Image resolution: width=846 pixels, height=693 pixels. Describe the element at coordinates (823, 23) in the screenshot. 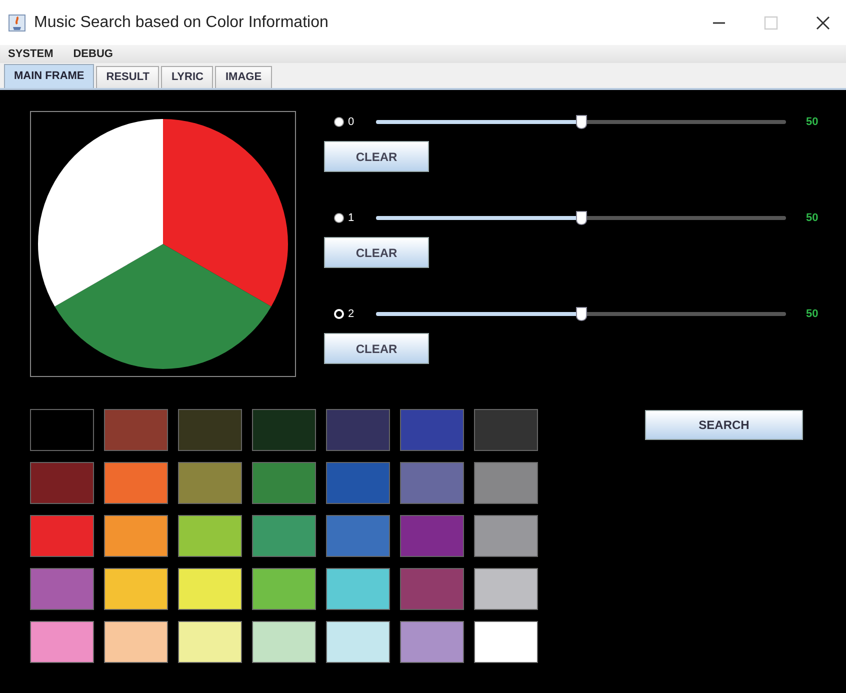

I see `close-icon` at that location.